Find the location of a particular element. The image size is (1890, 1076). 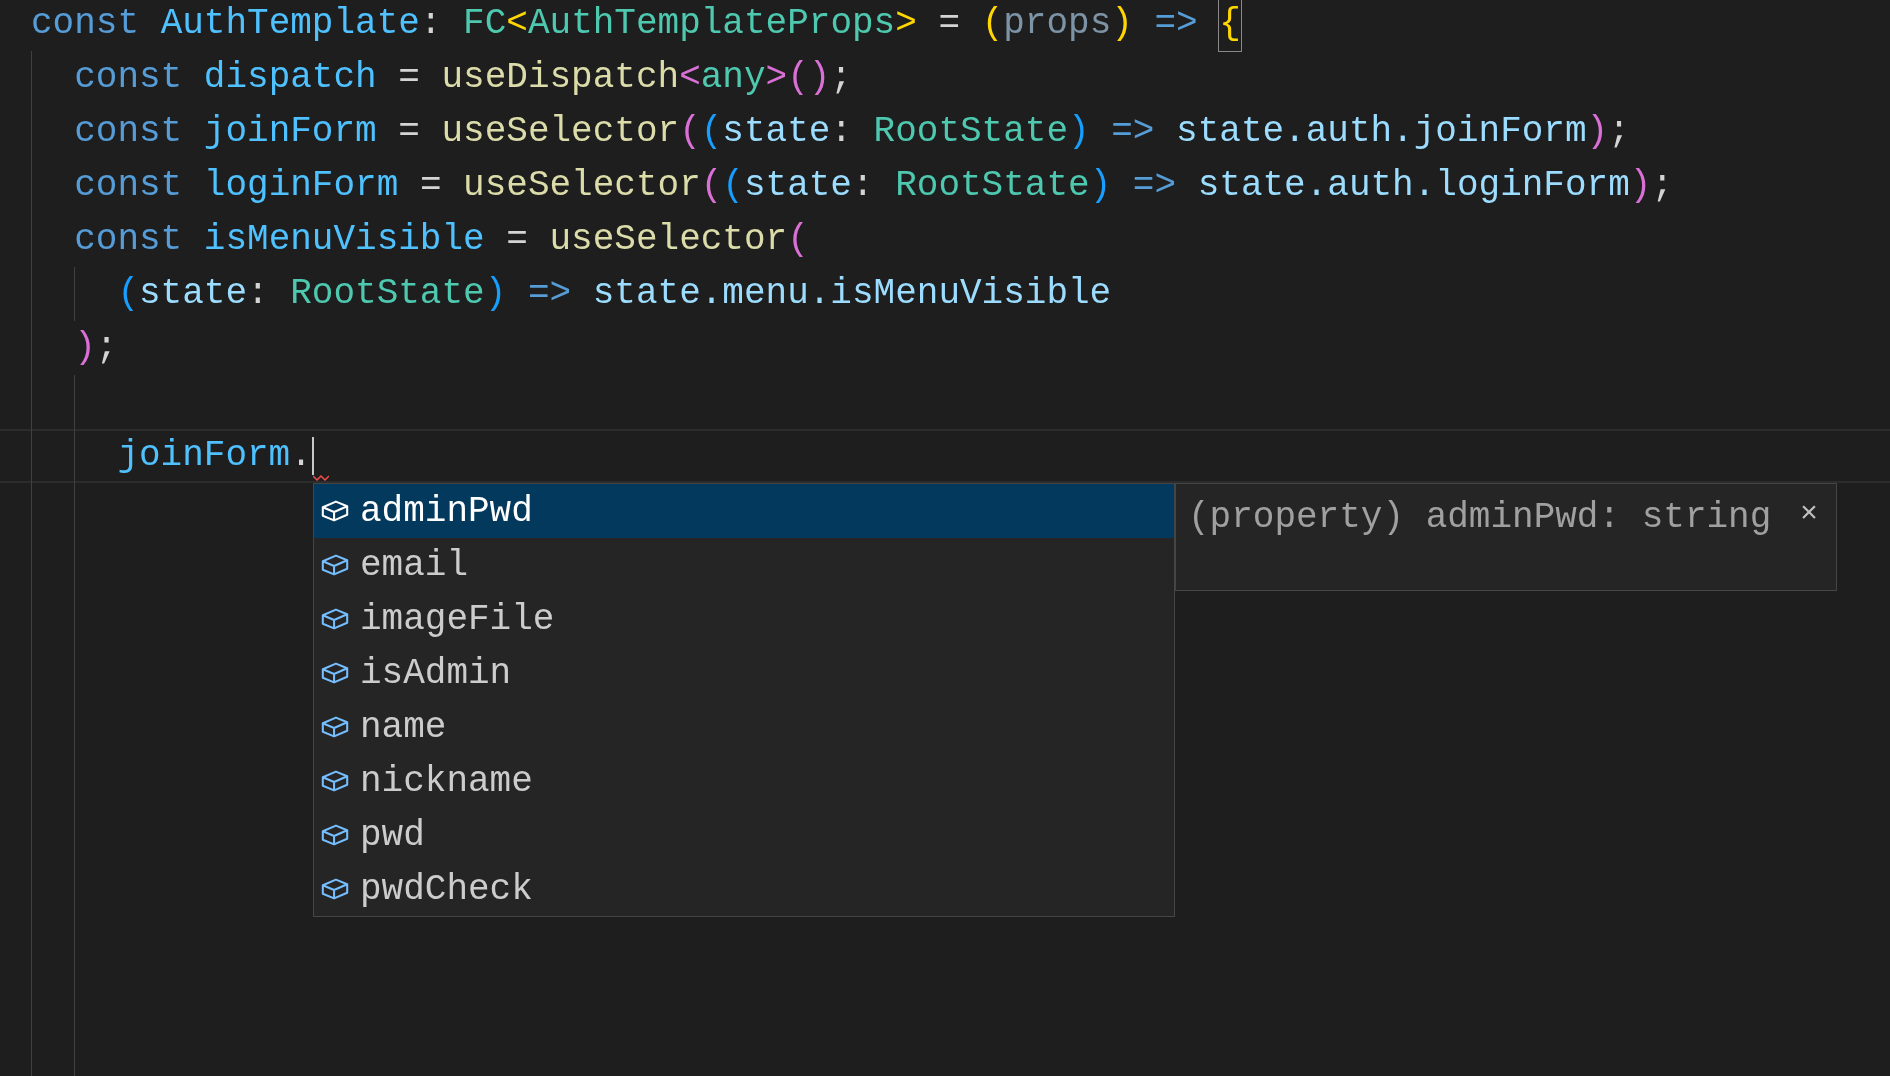

code-token: AuthTemplate is located at coordinates (290, 24).